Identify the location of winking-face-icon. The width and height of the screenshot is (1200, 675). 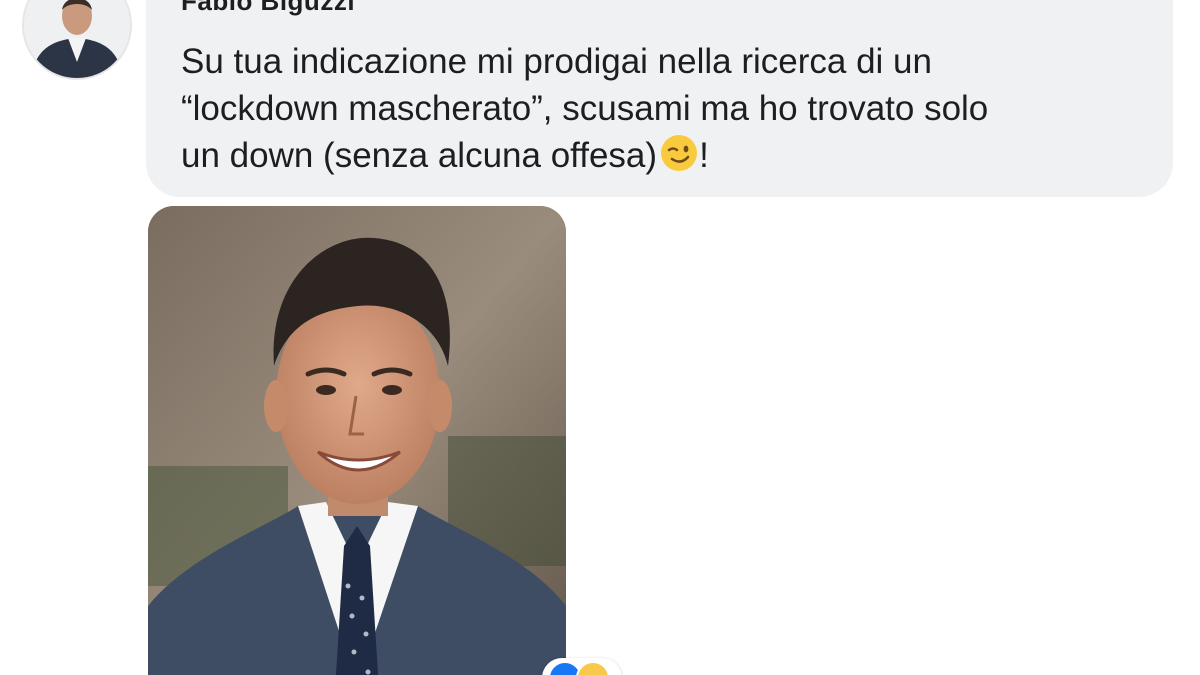
(679, 153).